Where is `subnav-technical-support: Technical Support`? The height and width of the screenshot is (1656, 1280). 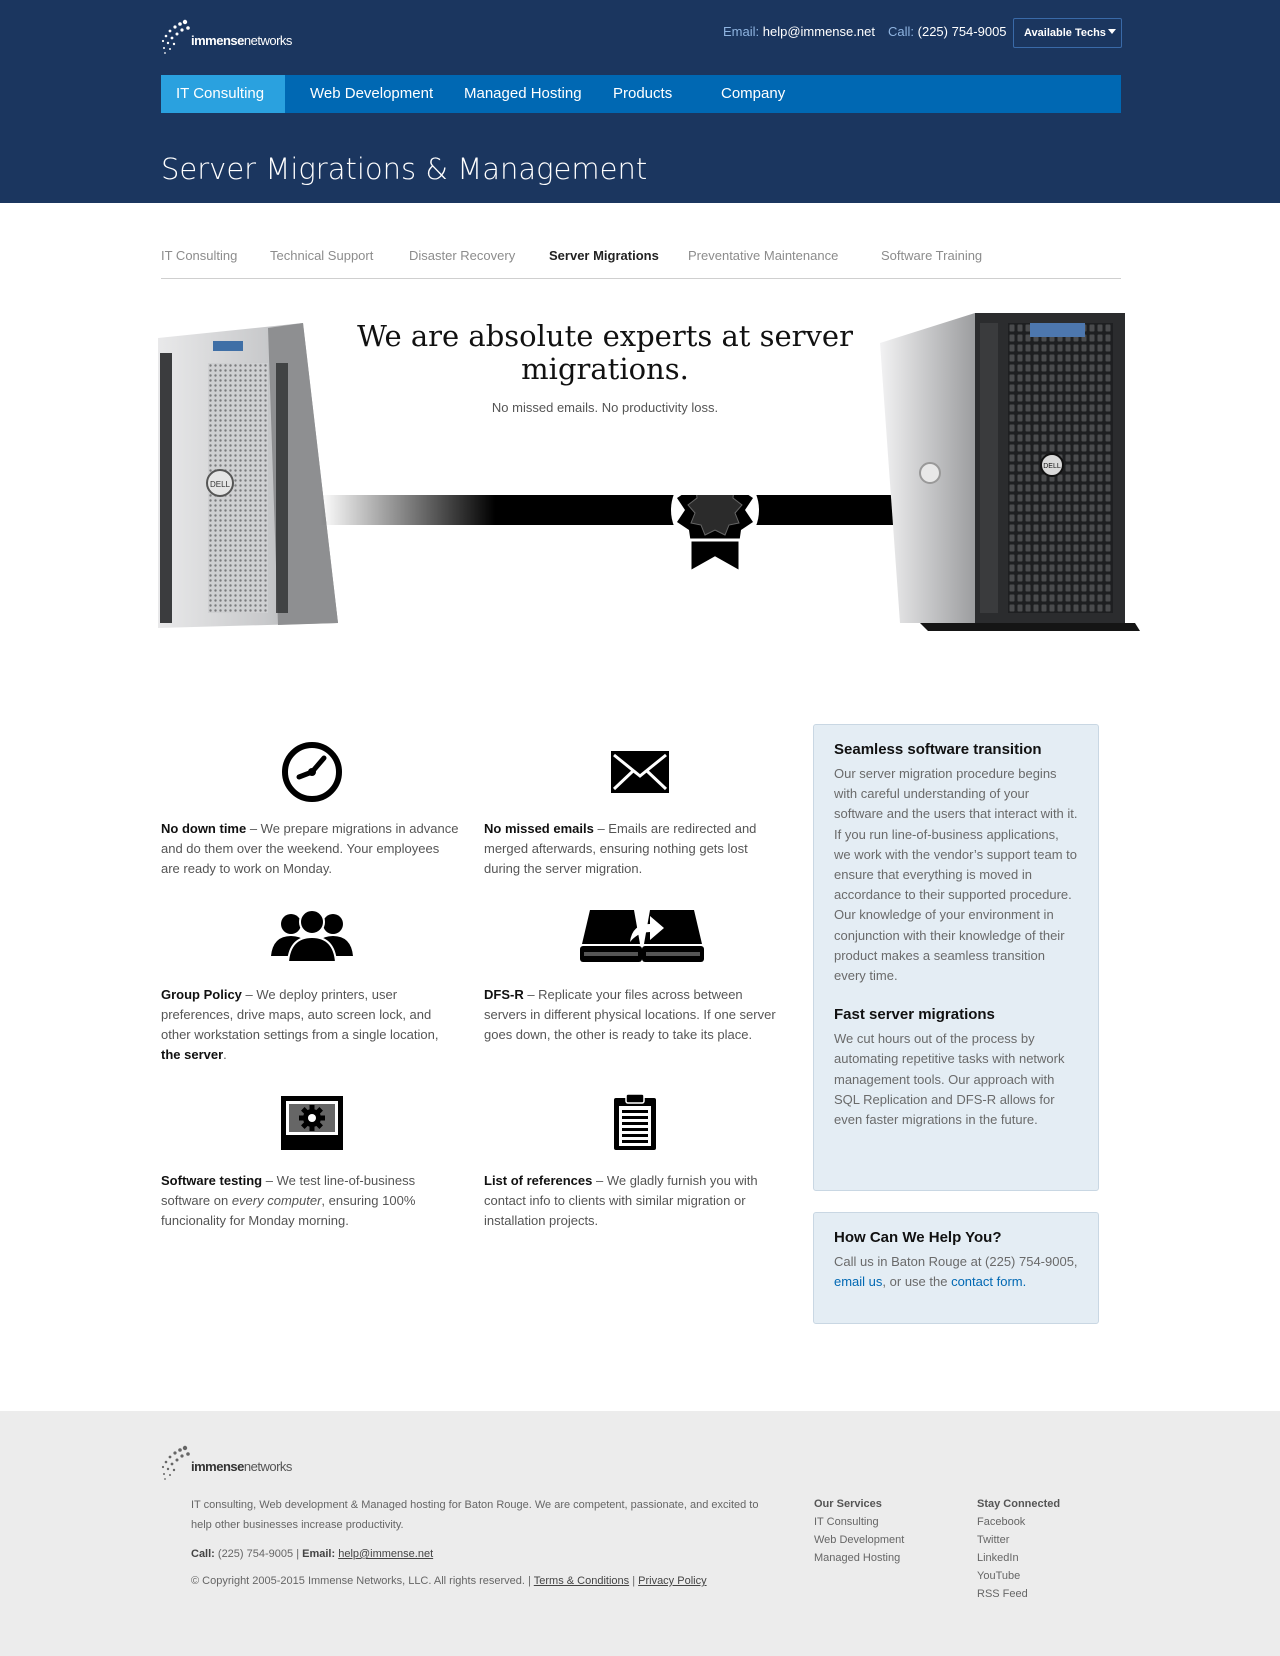 subnav-technical-support: Technical Support is located at coordinates (321, 255).